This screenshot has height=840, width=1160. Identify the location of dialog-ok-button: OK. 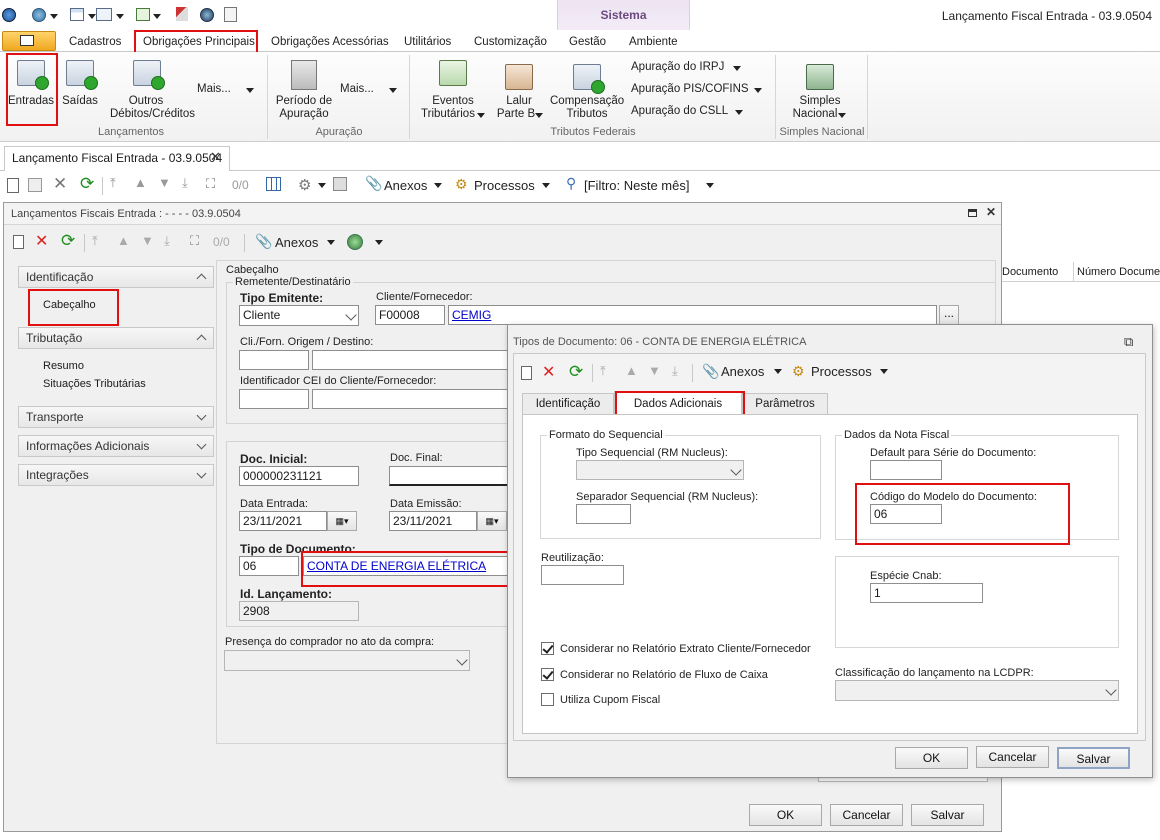
(931, 758).